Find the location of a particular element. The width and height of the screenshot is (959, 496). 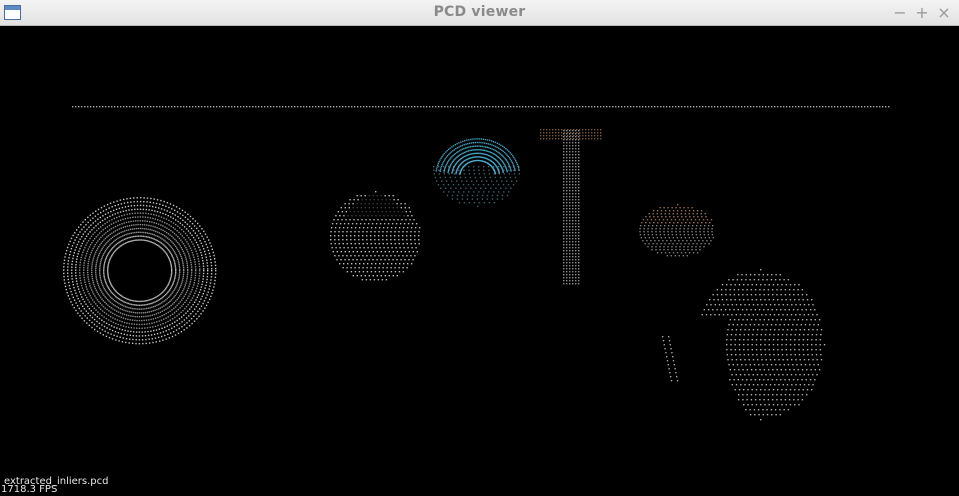

plane-points is located at coordinates (481, 107).